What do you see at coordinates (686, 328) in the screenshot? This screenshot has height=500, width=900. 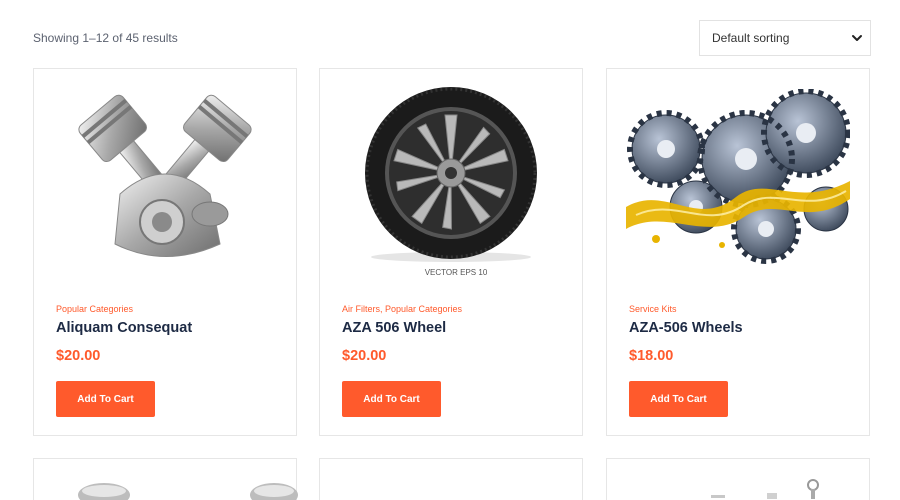 I see `product-title: AZA-506 Wheels` at bounding box center [686, 328].